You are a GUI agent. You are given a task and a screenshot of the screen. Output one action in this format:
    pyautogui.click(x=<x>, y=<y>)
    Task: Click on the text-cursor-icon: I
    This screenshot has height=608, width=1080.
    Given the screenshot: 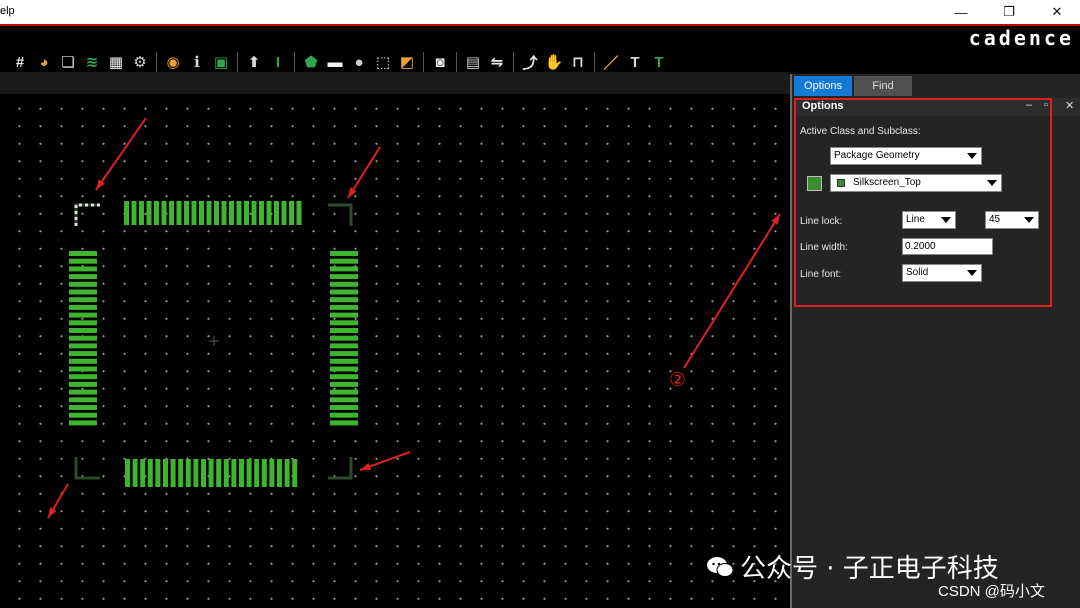 What is the action you would take?
    pyautogui.click(x=278, y=62)
    